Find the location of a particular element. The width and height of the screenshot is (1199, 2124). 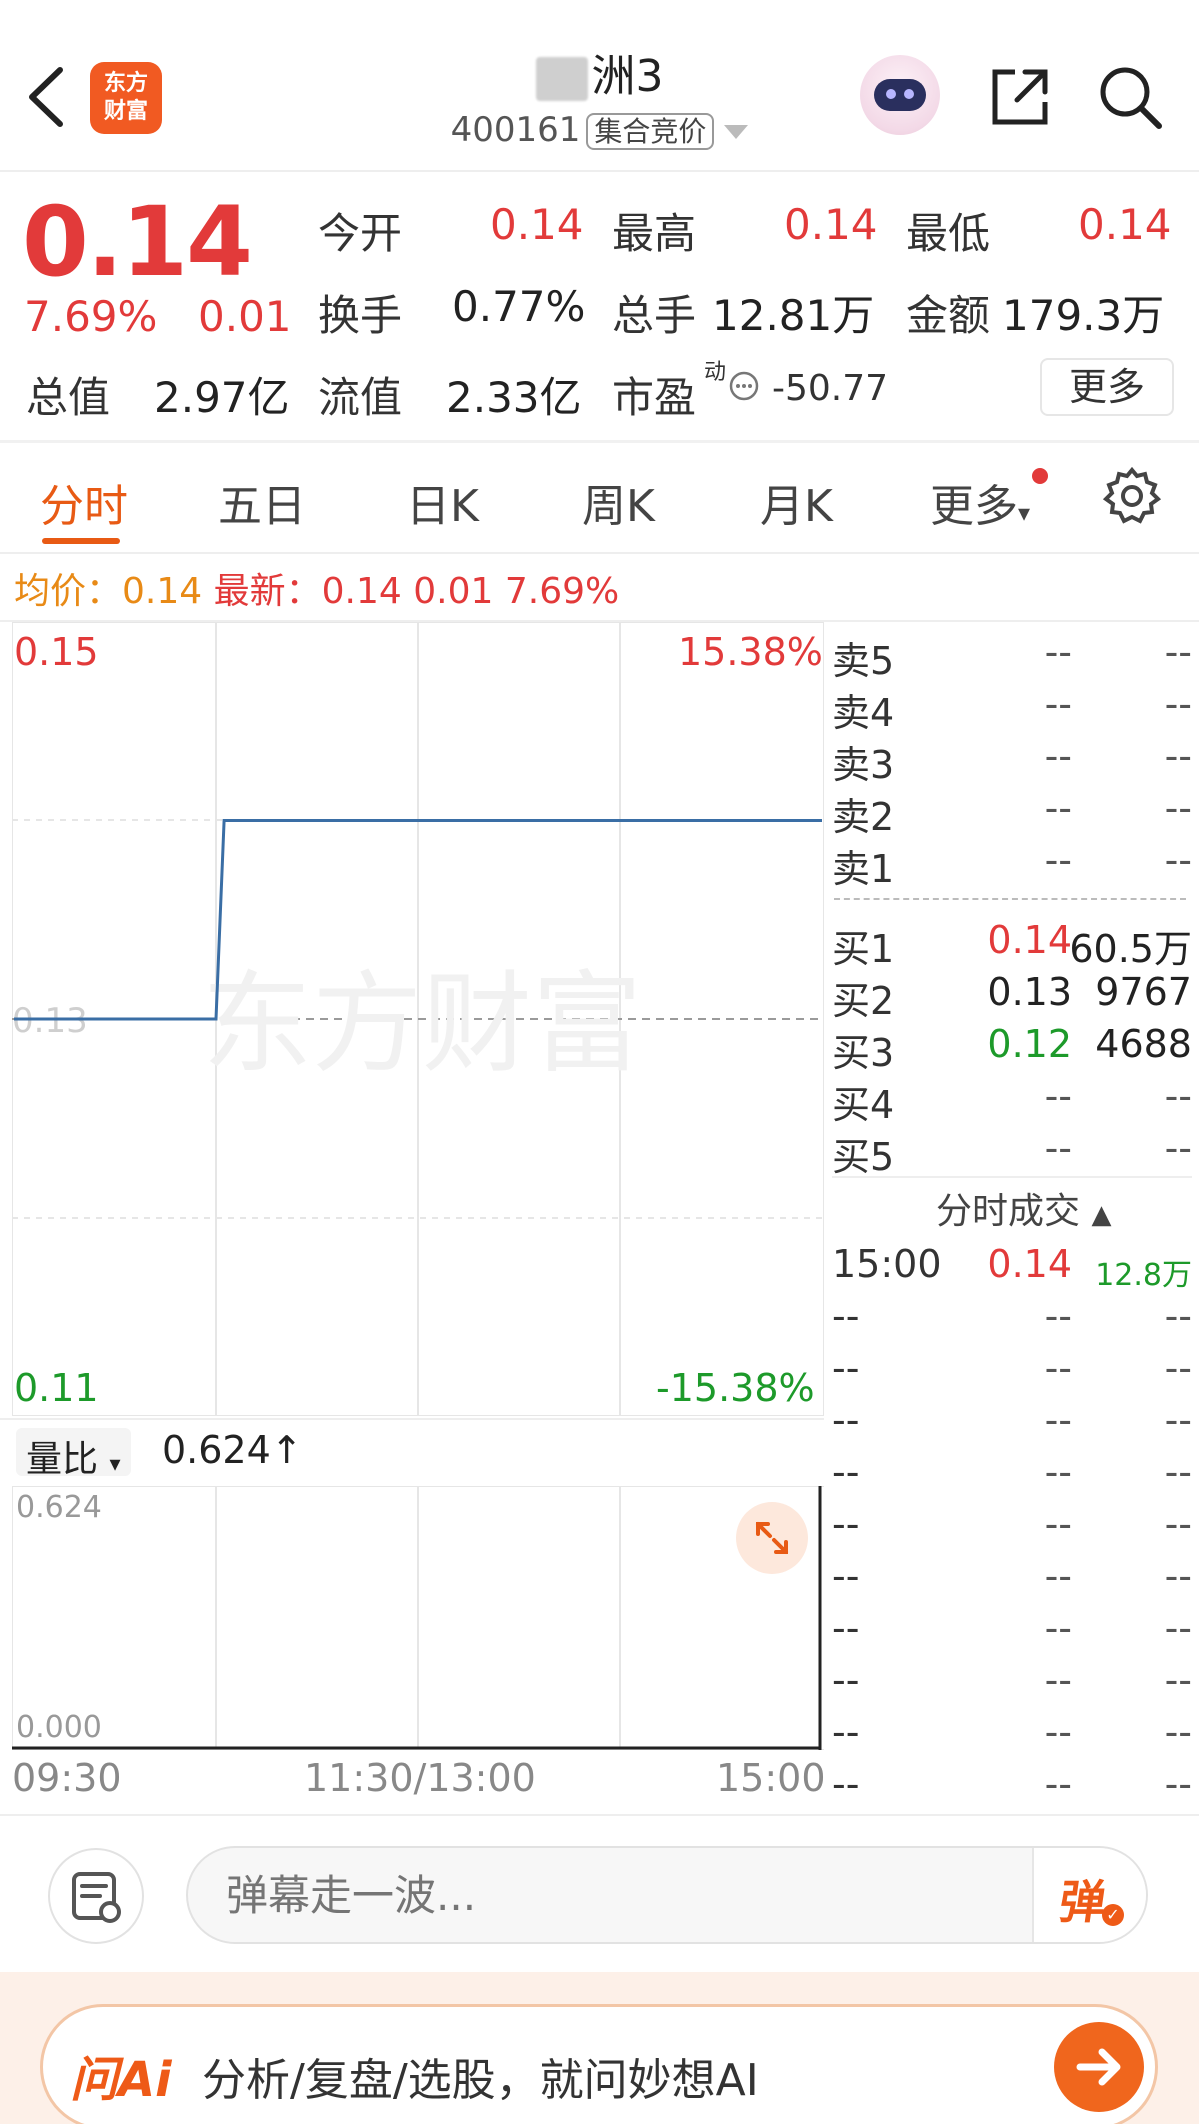

tick-row: 15:00 0.14 12.8万 is located at coordinates (1012, 1267).